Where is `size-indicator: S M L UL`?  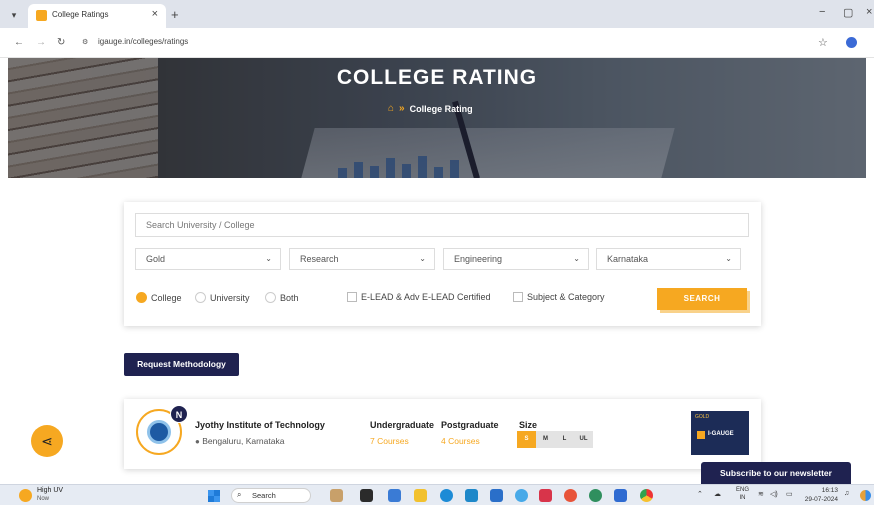
size-indicator: S M L UL is located at coordinates (555, 439).